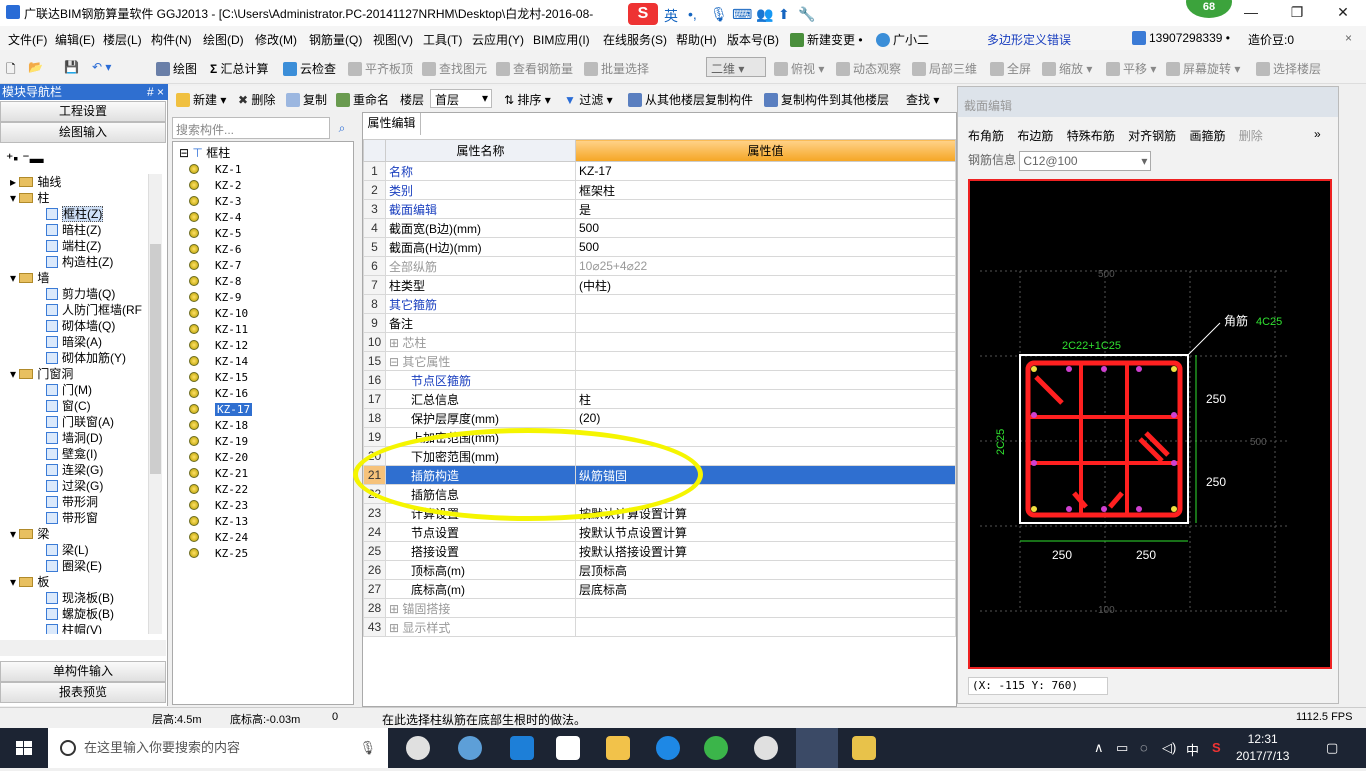 This screenshot has height=771, width=1366. Describe the element at coordinates (74, 470) in the screenshot. I see `nav-item: 连梁(G)` at that location.